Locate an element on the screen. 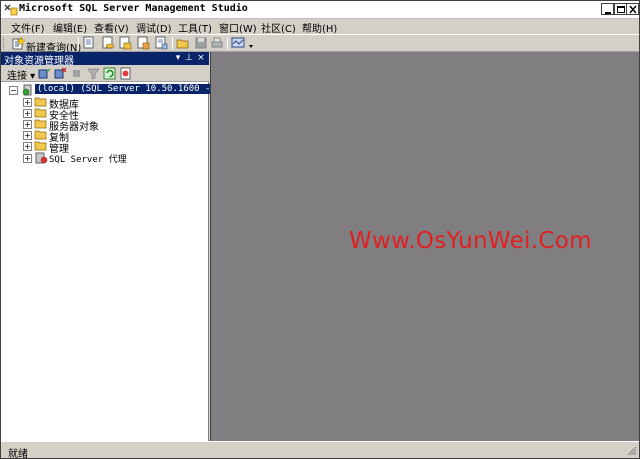 The width and height of the screenshot is (640, 459). connect-object-explorer-icon is located at coordinates (44, 73).